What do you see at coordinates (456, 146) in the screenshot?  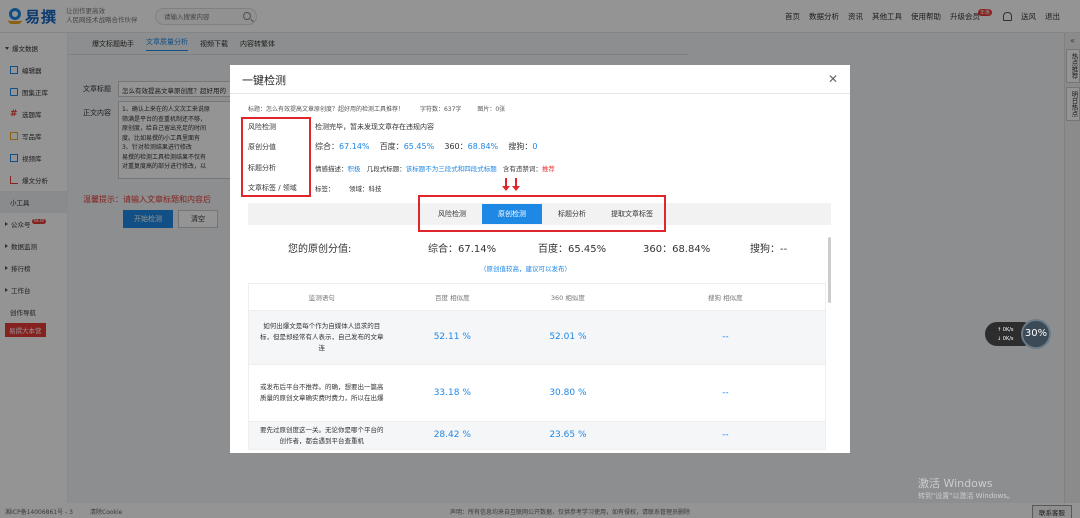 I see `orig-360-label: 360：` at bounding box center [456, 146].